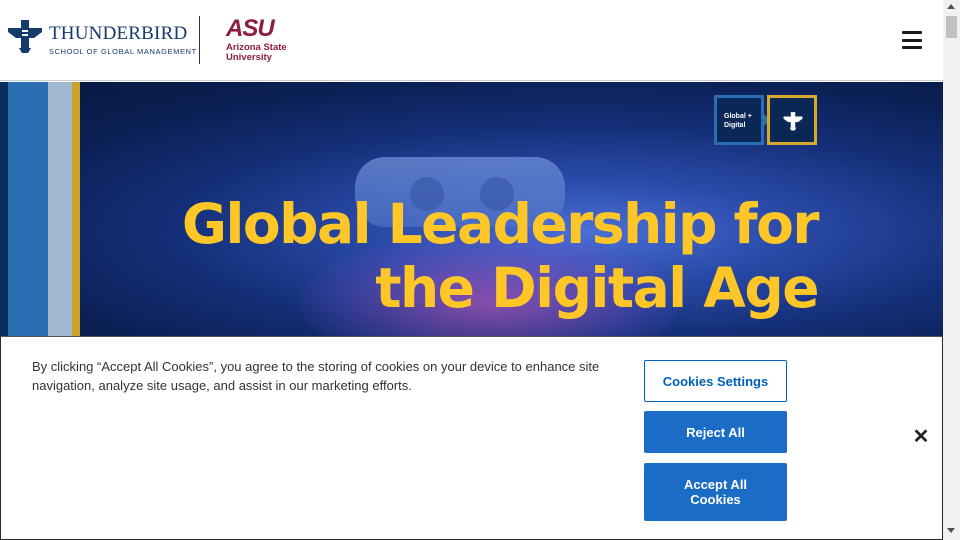 The height and width of the screenshot is (540, 960). Describe the element at coordinates (199, 40) in the screenshot. I see `logo-divider` at that location.